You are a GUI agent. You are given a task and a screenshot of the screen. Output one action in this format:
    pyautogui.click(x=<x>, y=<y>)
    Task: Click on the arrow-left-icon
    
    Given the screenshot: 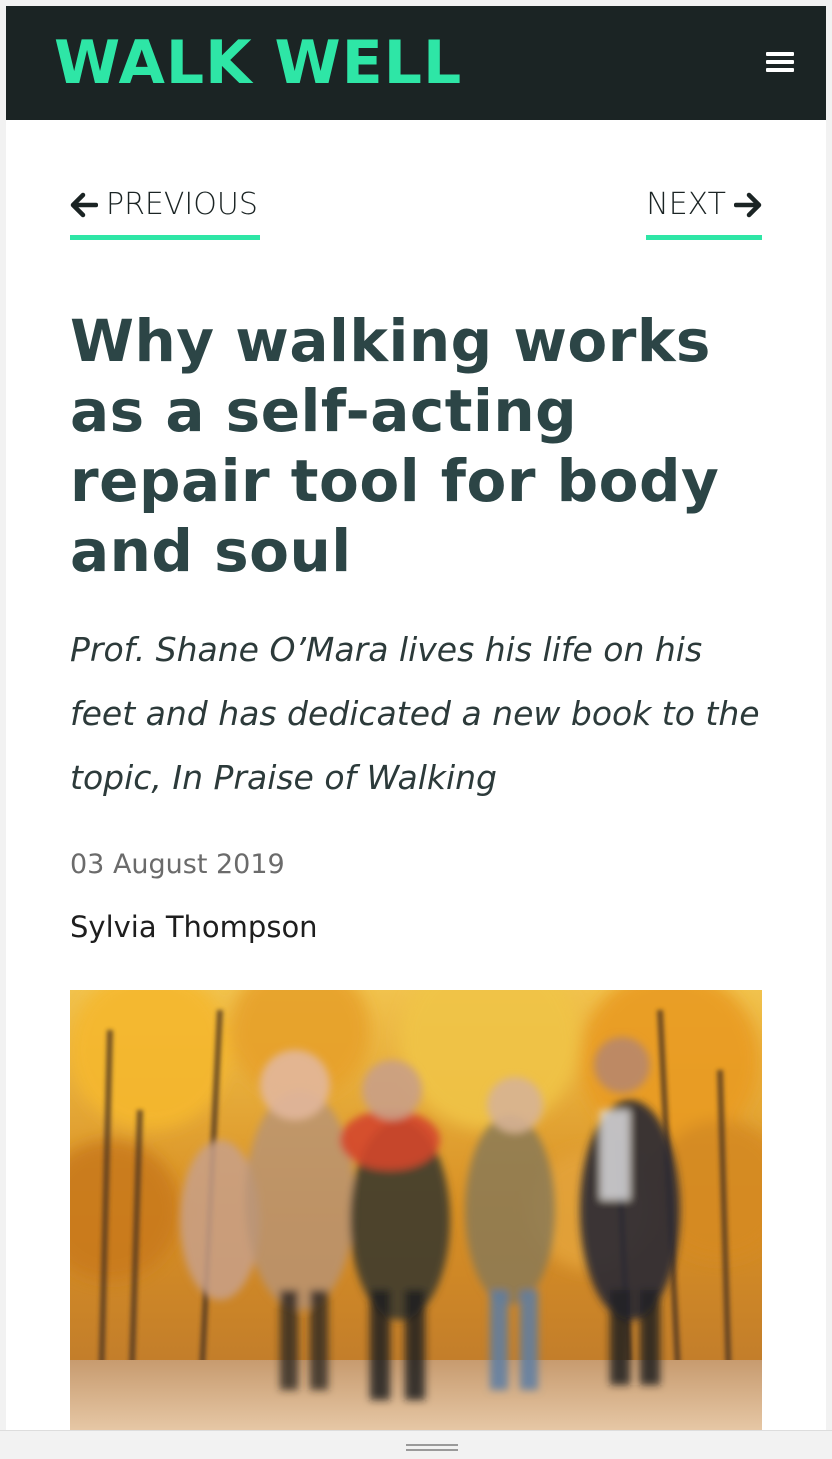 What is the action you would take?
    pyautogui.click(x=84, y=204)
    